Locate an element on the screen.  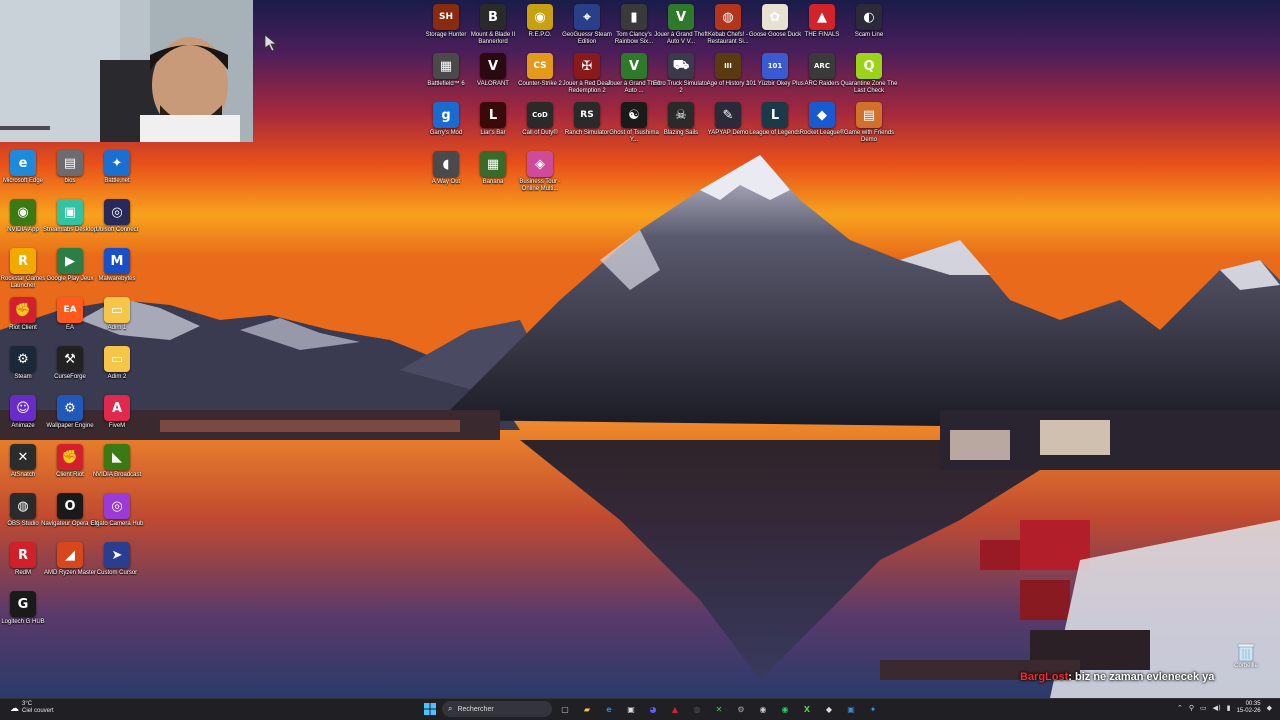
shortcut-label: Ubisoft Connect is located at coordinates (117, 230).